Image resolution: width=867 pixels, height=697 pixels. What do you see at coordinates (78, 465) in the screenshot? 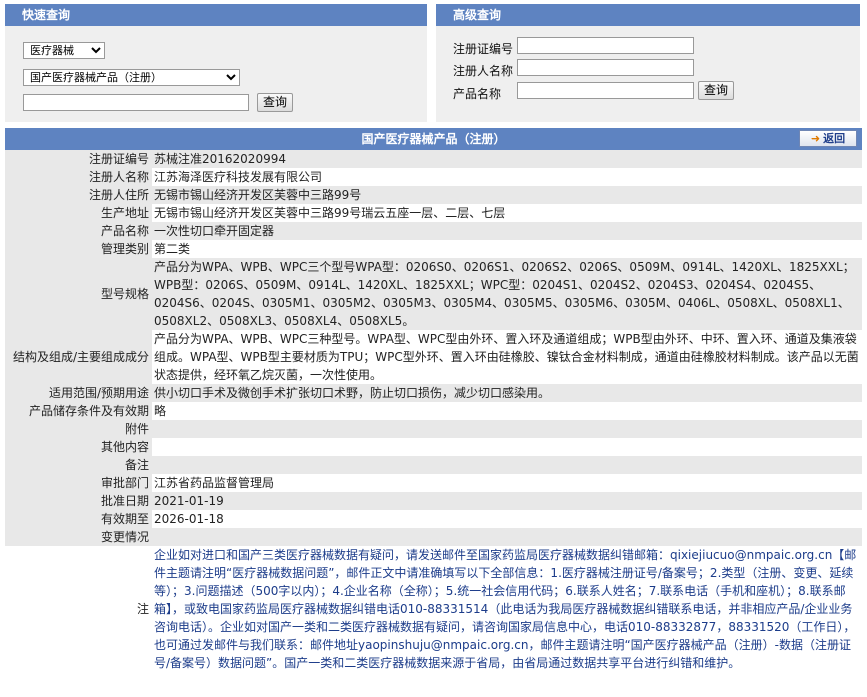
I see `field-label: 备注` at bounding box center [78, 465].